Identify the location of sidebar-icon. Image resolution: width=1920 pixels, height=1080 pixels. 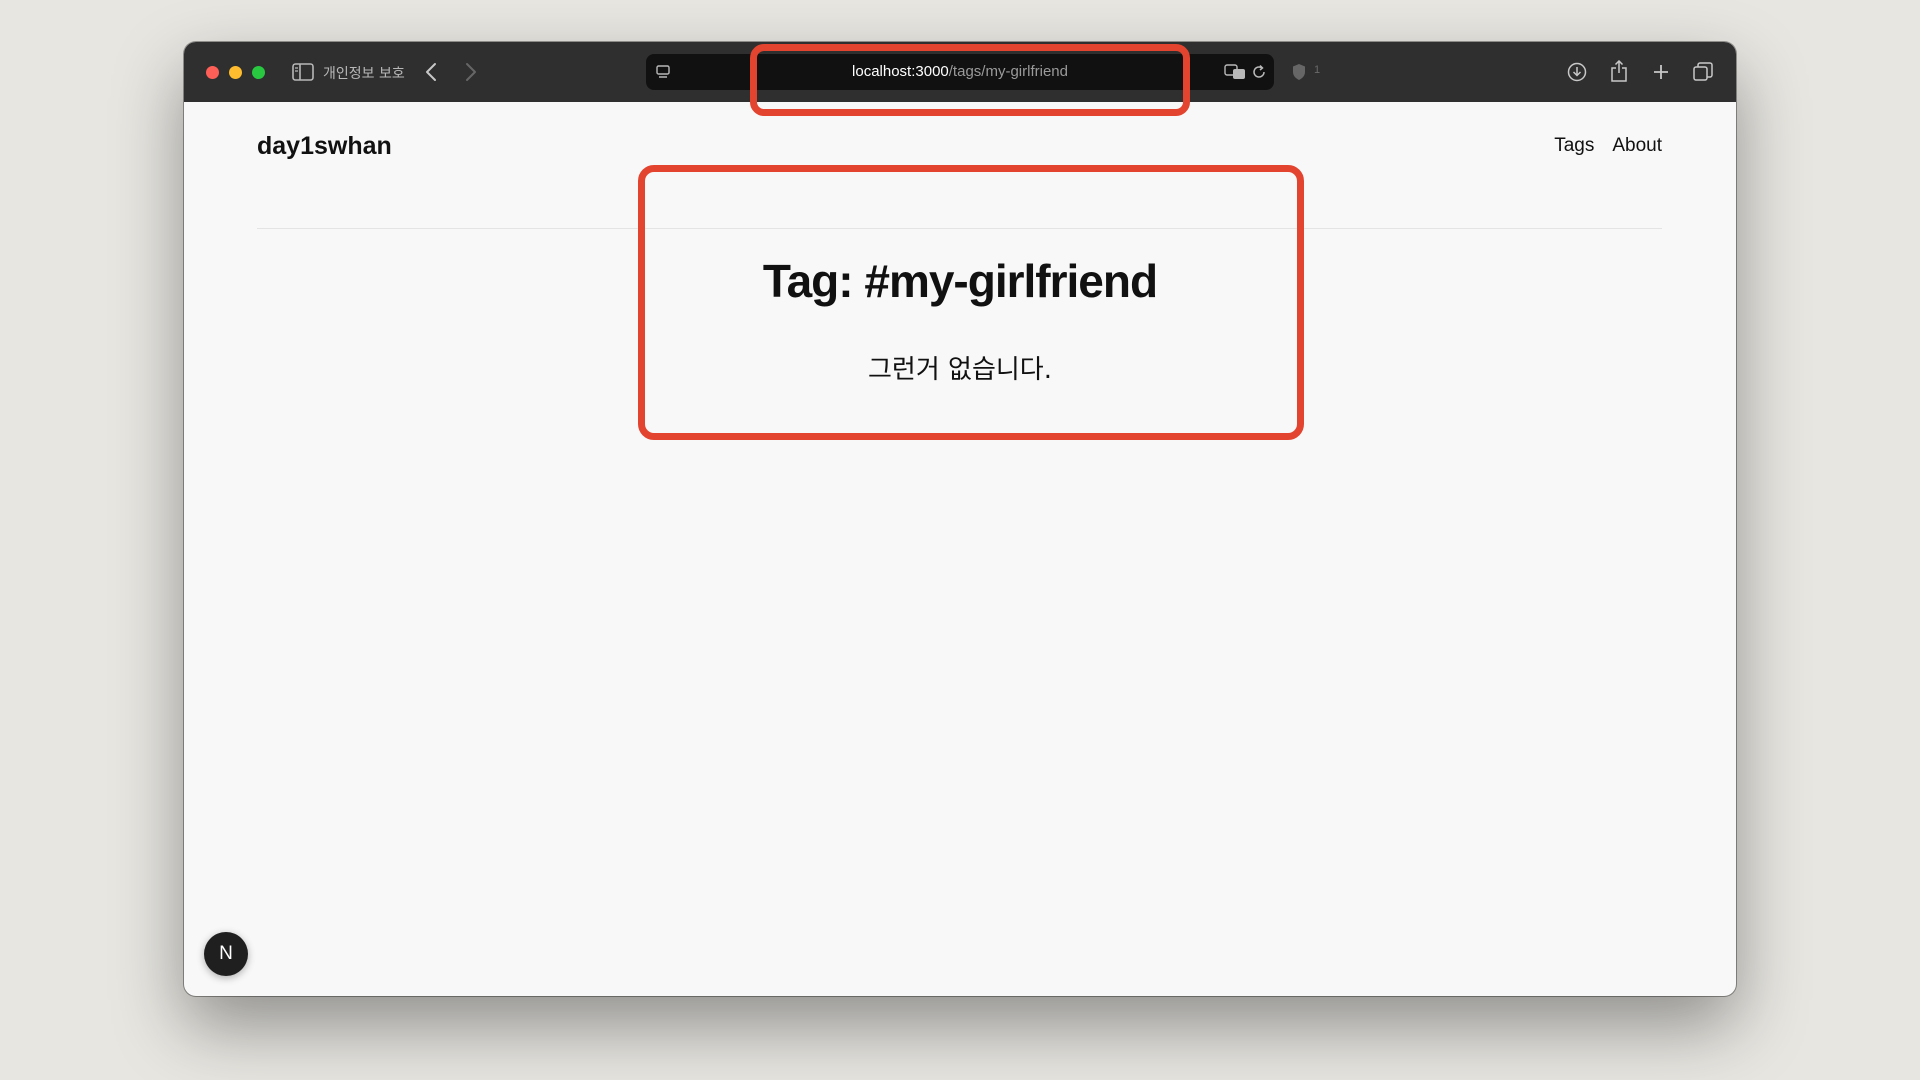
(303, 72).